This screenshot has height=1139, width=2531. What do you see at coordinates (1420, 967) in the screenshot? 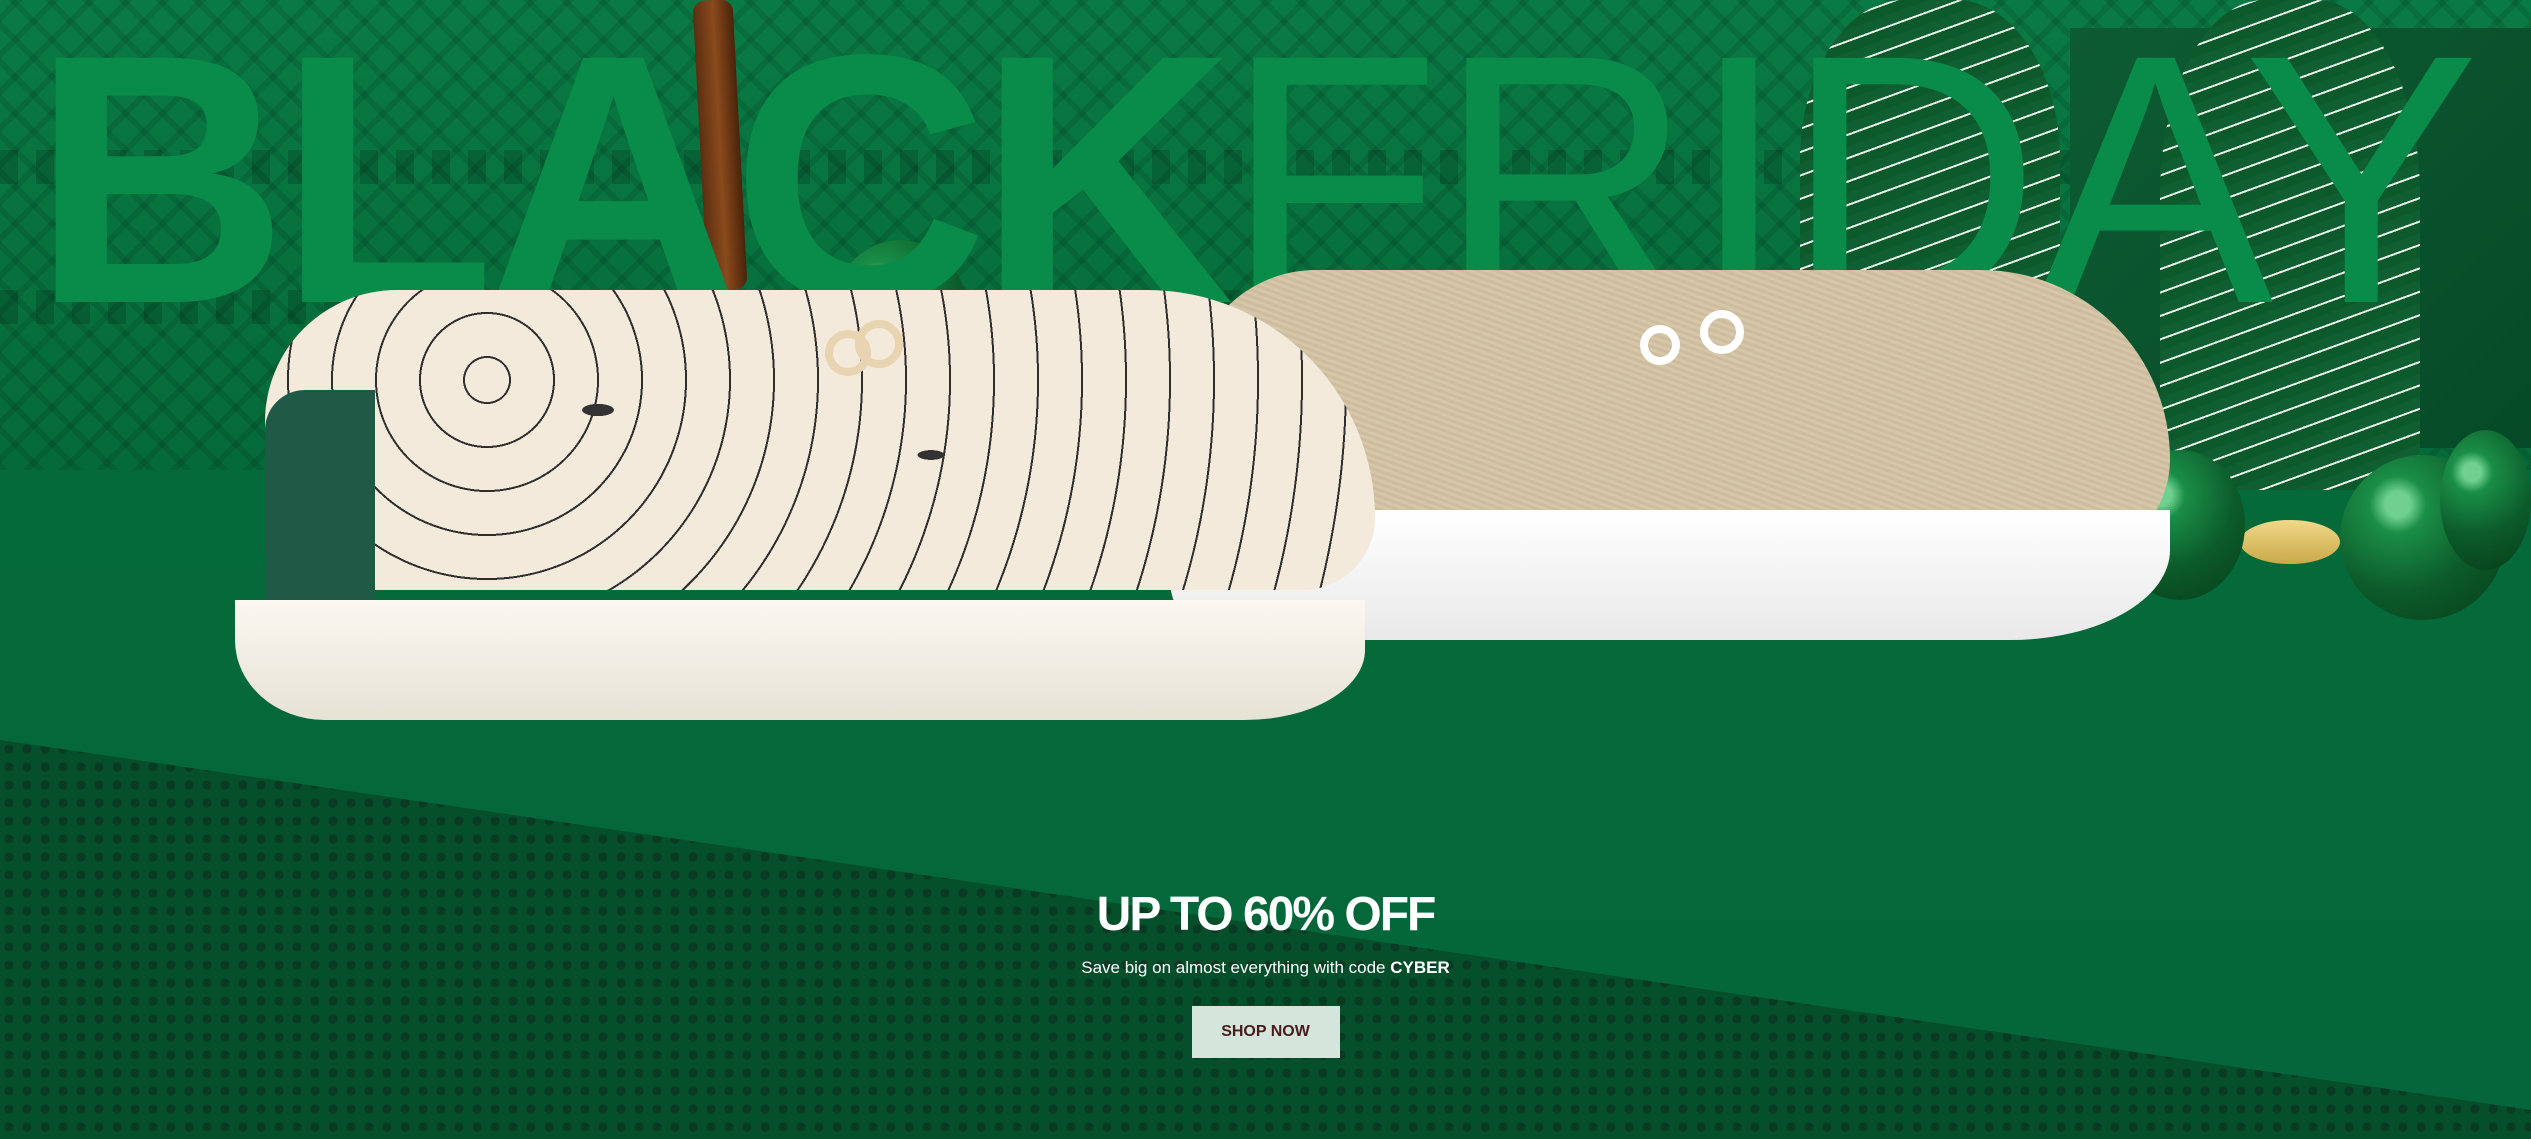
I see `promo-code: CYBER` at bounding box center [1420, 967].